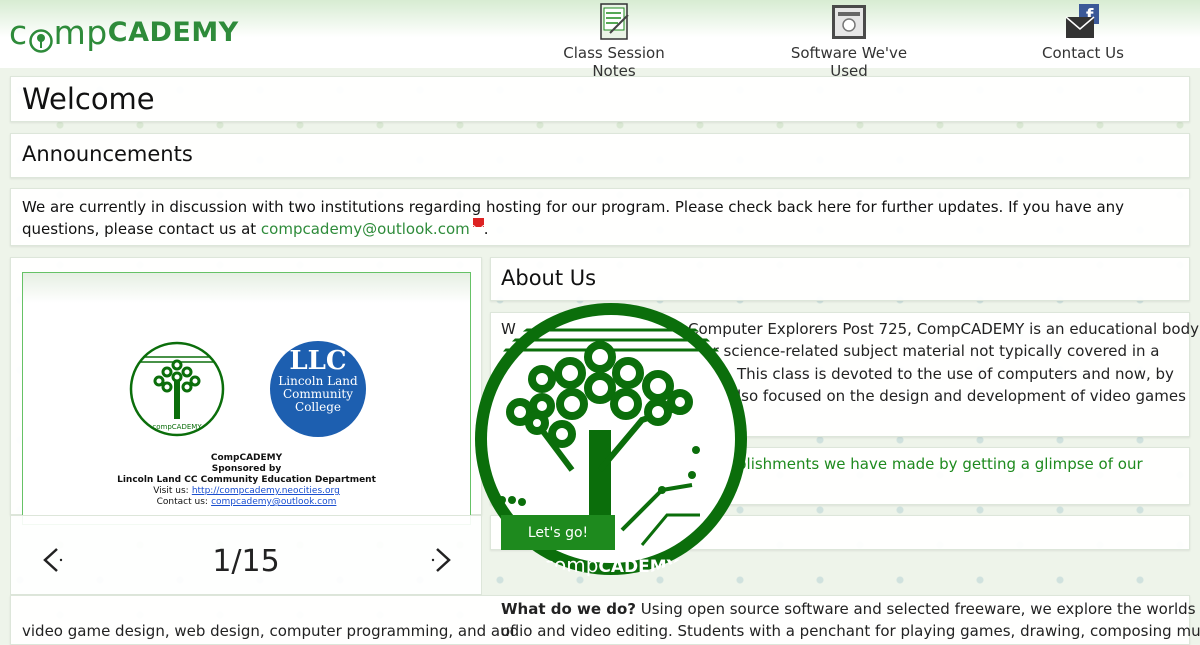 This screenshot has height=645, width=1200. Describe the element at coordinates (1083, 53) in the screenshot. I see `nav-label: Contact Us` at that location.